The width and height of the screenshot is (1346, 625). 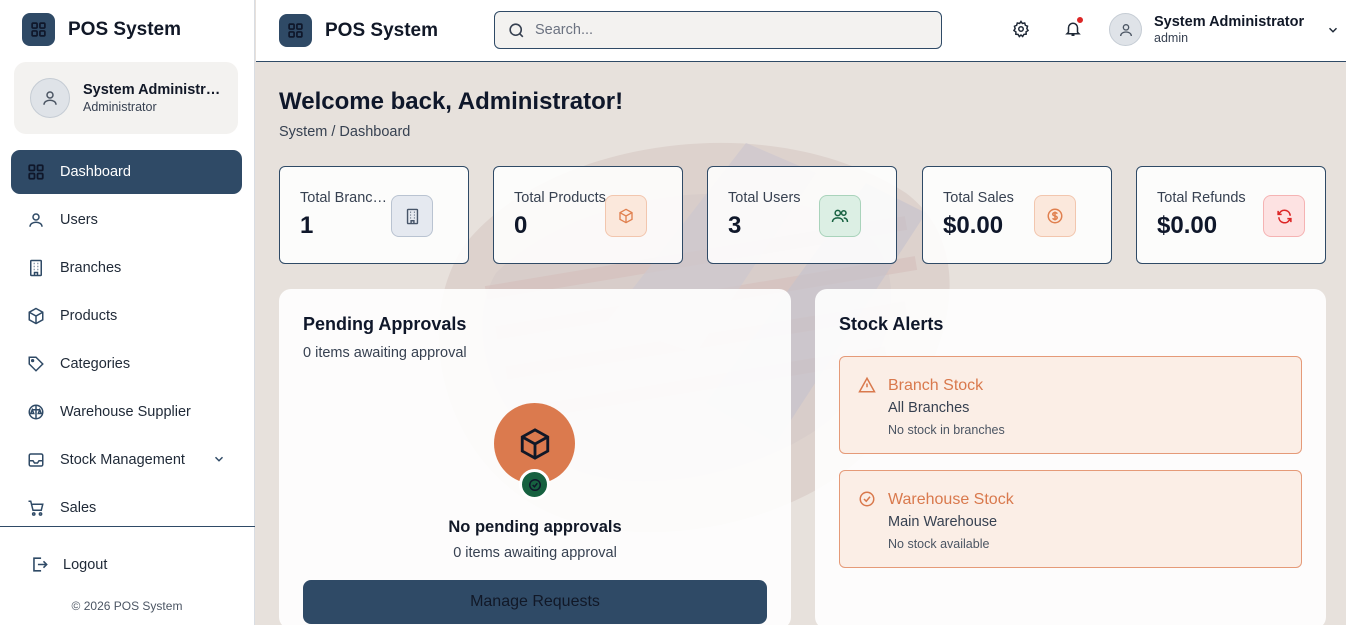 I want to click on alert-message: No stock in branches, so click(x=946, y=430).